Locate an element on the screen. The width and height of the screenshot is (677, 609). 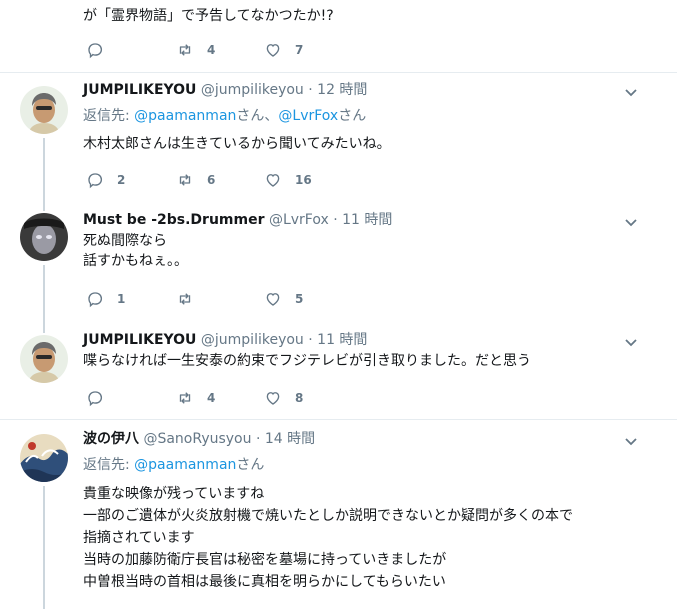
tweet-text: が「霊界物語」で予告してなかつたか!? is located at coordinates (208, 16).